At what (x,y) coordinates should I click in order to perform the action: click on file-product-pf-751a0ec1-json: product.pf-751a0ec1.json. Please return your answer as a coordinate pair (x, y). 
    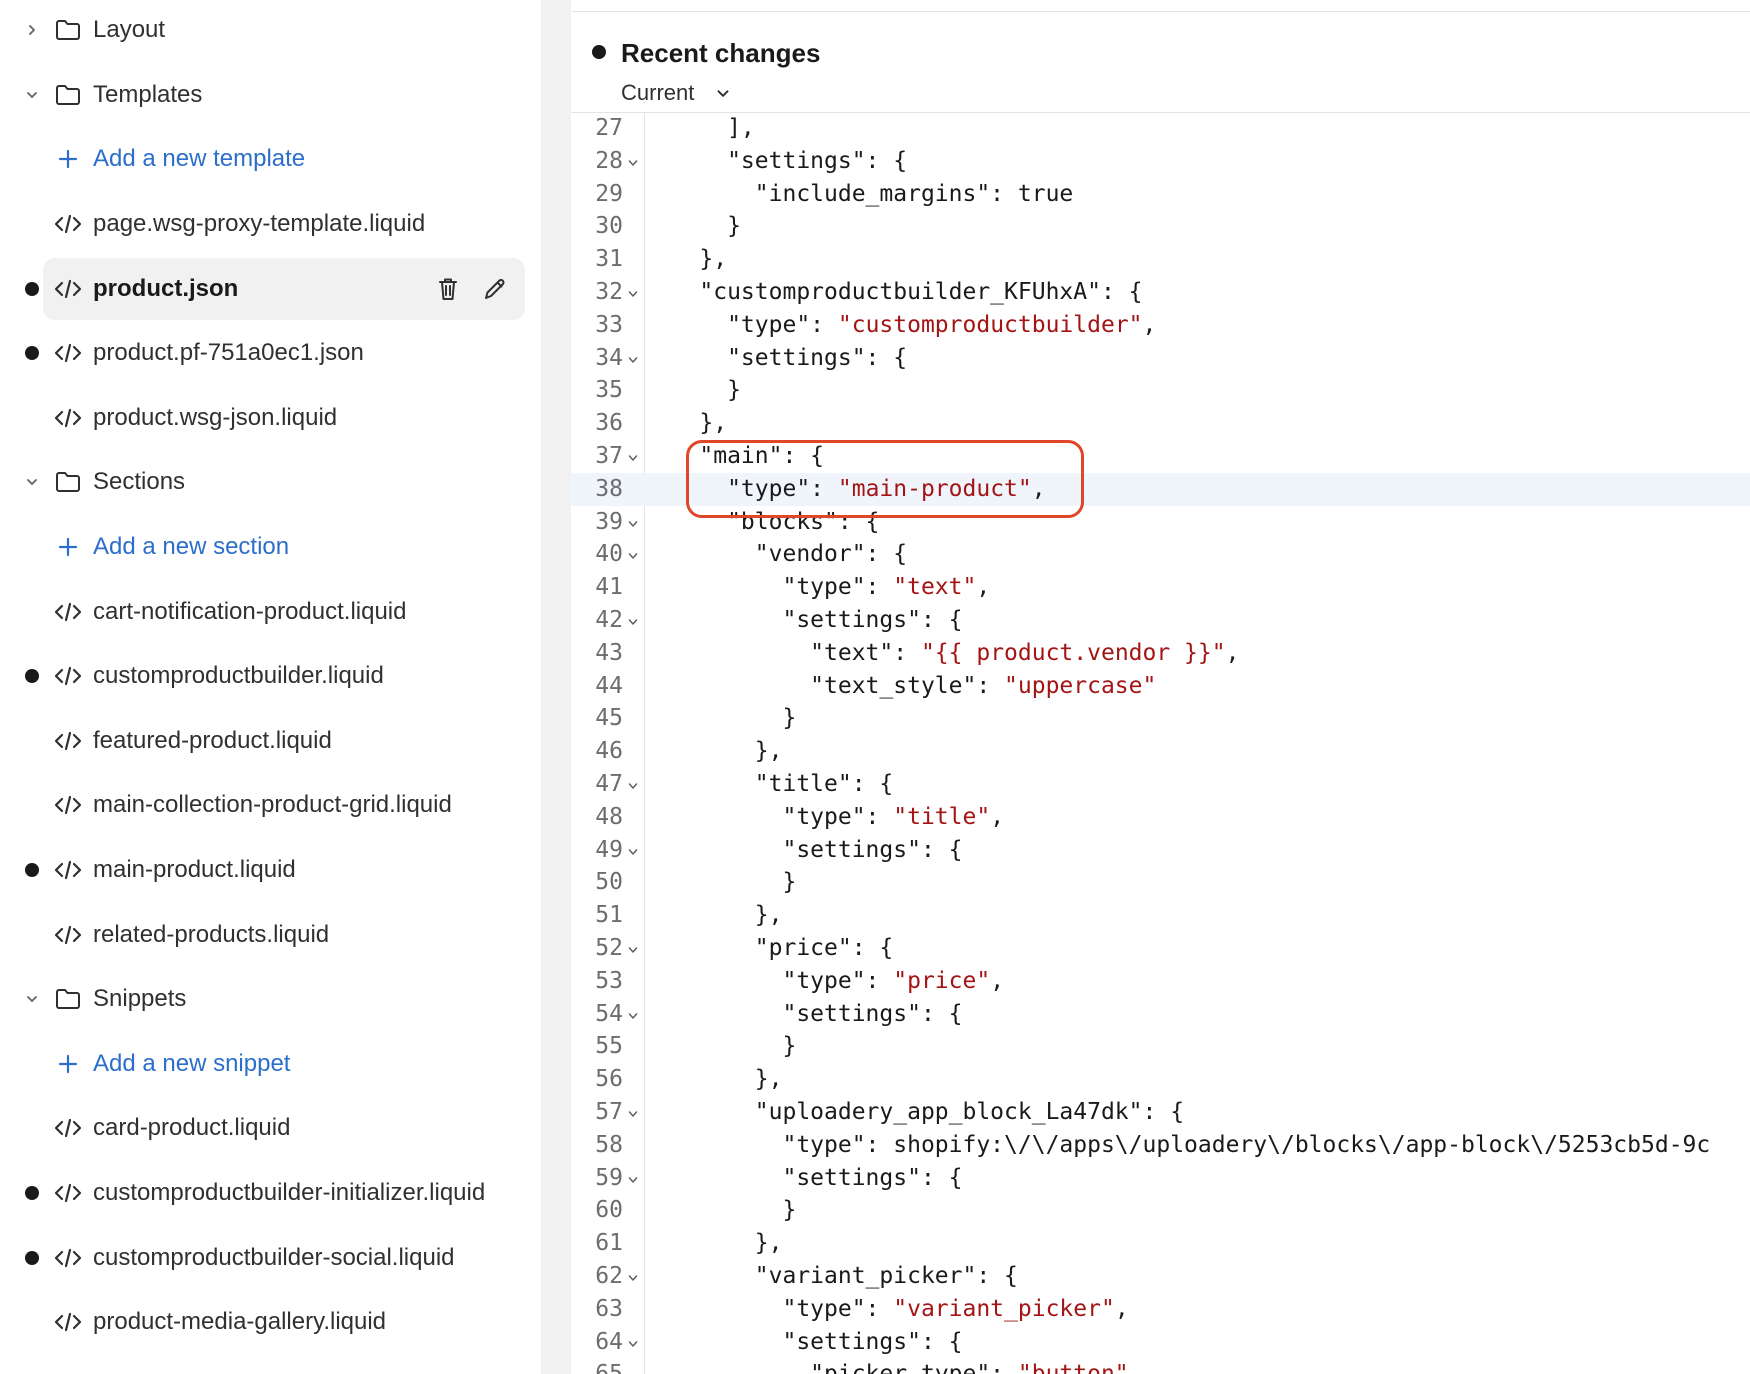
    Looking at the image, I should click on (270, 353).